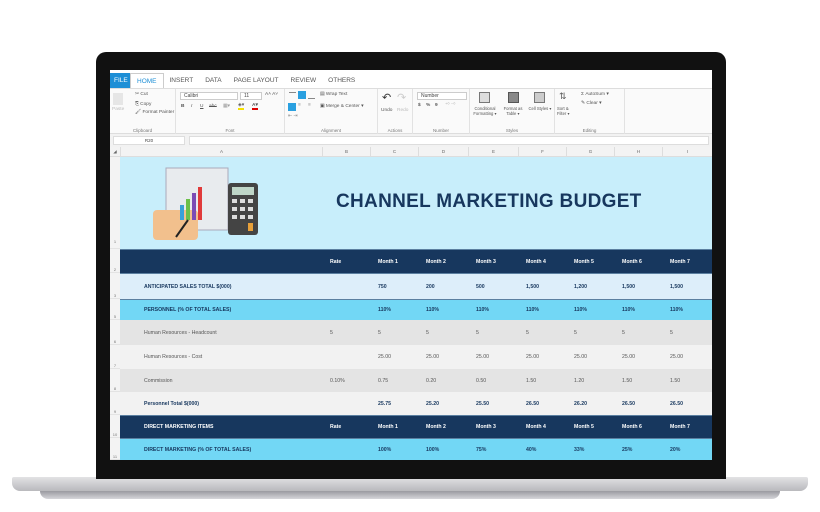  What do you see at coordinates (115, 449) in the screenshot?
I see `row-header: 11` at bounding box center [115, 449].